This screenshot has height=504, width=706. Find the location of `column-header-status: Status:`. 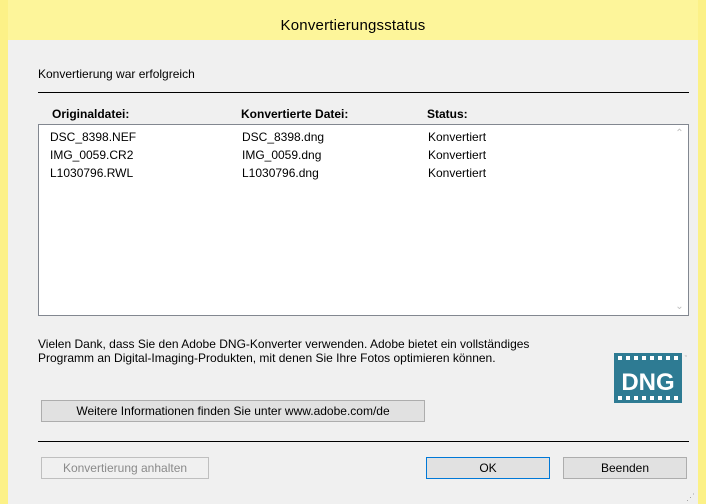

column-header-status: Status: is located at coordinates (447, 114).